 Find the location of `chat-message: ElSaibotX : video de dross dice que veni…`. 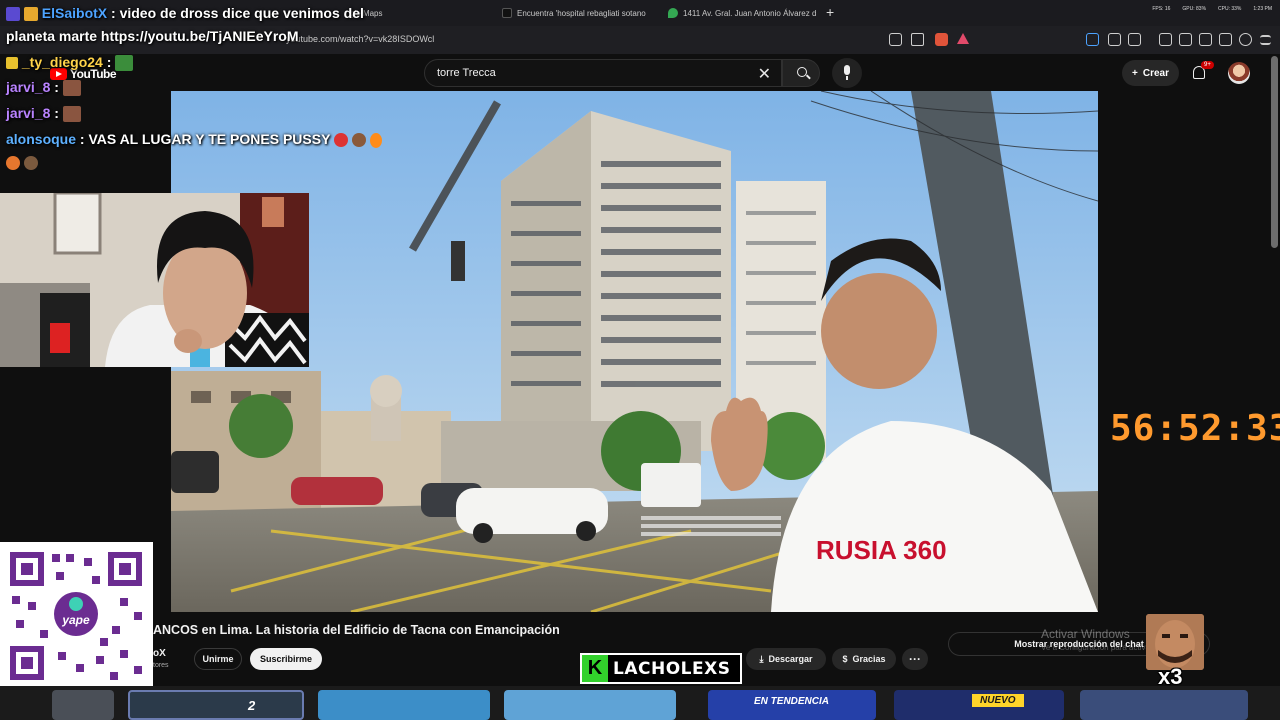

chat-message: ElSaibotX : video de dross dice que veni… is located at coordinates (185, 13).